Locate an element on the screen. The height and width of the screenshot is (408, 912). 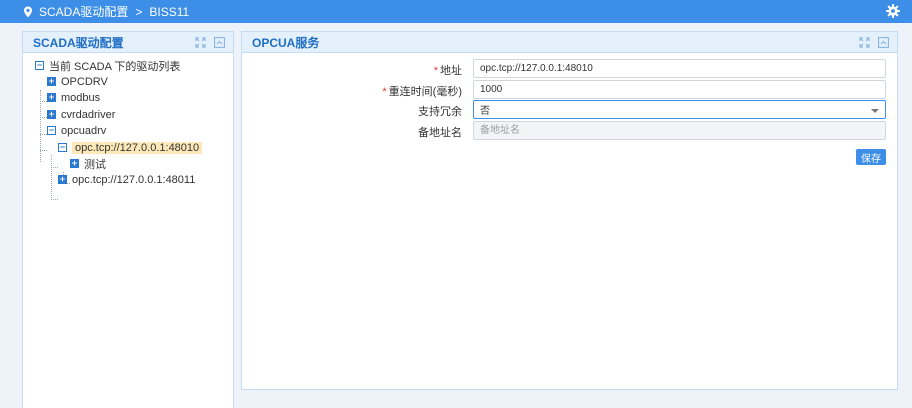
tree-item-modbus: + modbus is located at coordinates (73, 97).